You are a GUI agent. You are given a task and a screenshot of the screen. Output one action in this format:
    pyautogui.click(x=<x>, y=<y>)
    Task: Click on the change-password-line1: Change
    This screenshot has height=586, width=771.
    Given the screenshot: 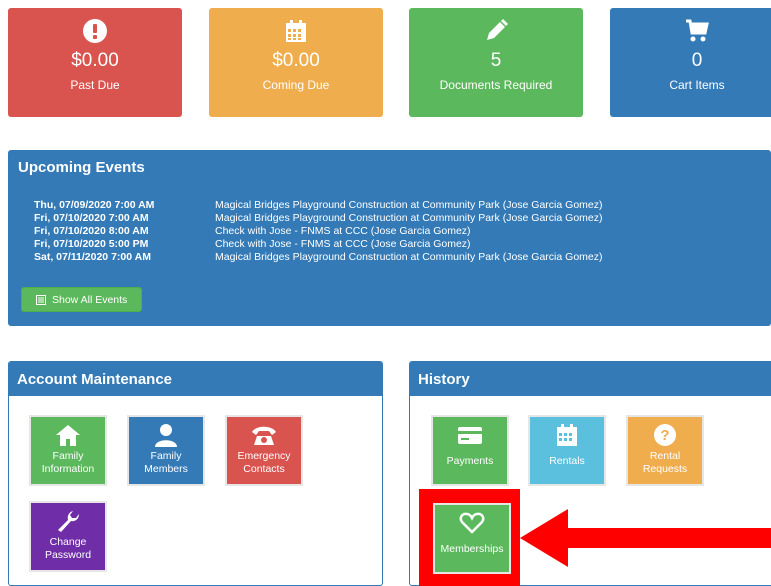 What is the action you would take?
    pyautogui.click(x=68, y=542)
    